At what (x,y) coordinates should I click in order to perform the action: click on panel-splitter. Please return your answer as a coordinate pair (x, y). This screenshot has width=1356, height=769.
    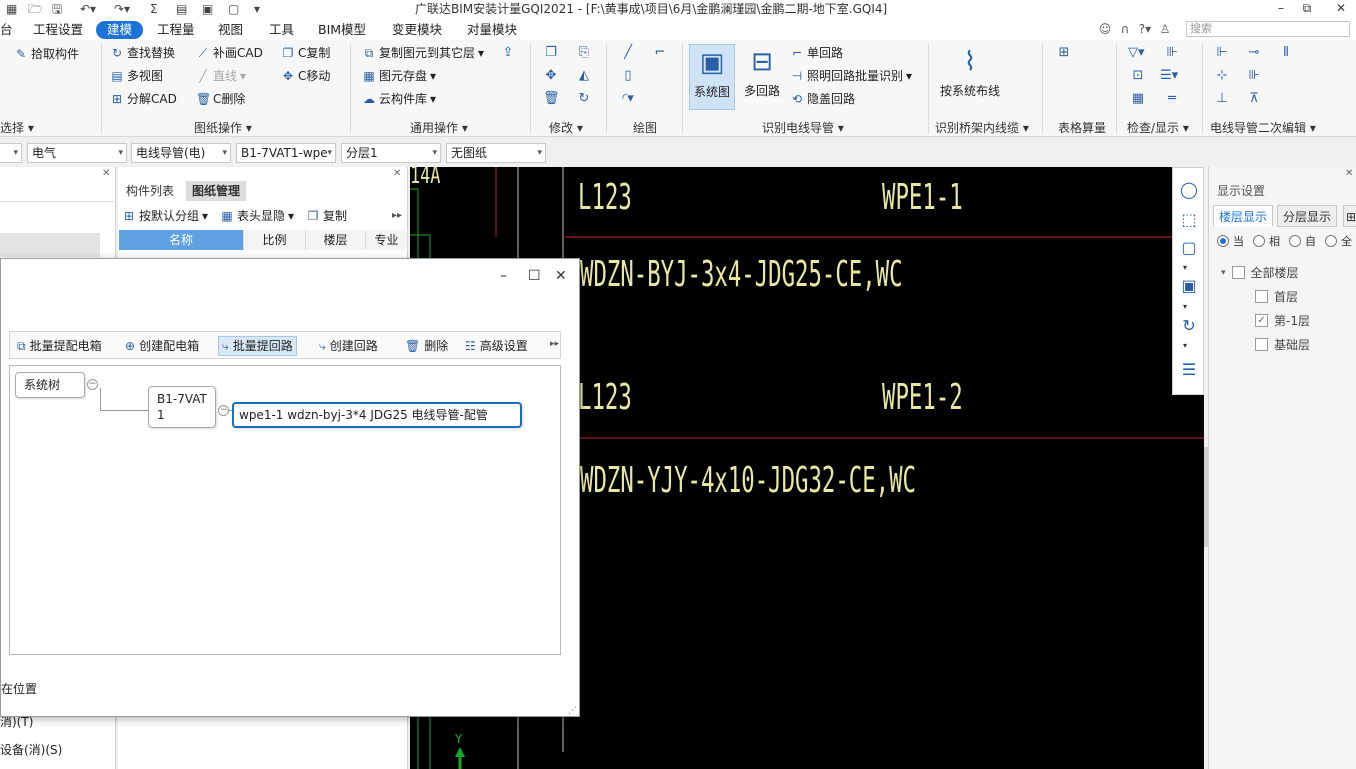
    Looking at the image, I should click on (1206, 497).